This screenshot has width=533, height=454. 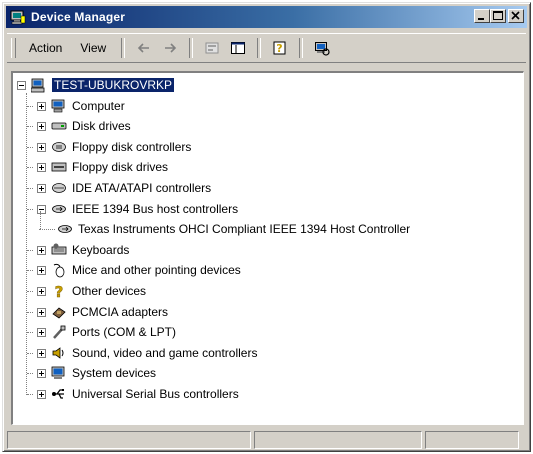 What do you see at coordinates (65, 229) in the screenshot?
I see `ieee1394-device-icon` at bounding box center [65, 229].